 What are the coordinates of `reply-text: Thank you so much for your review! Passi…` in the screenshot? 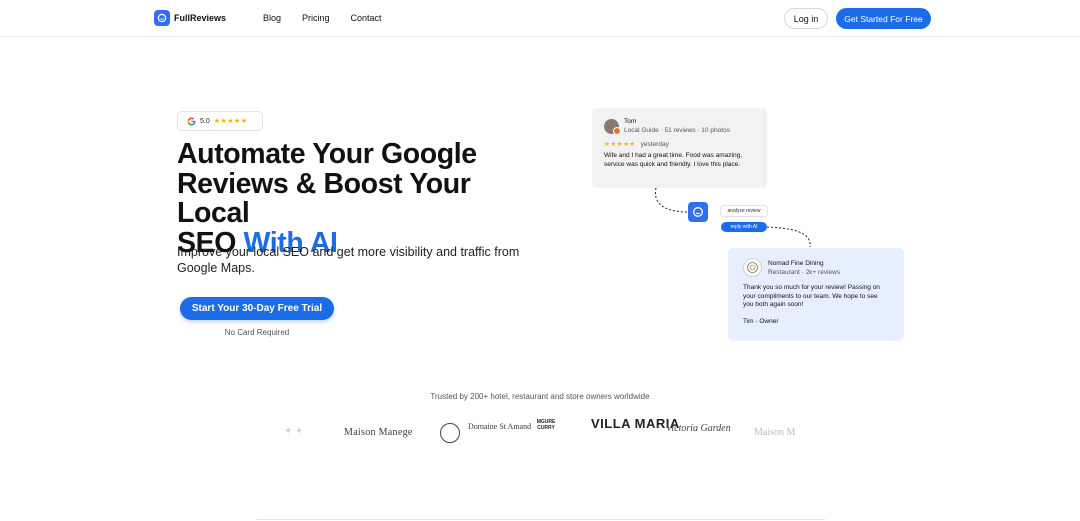 It's located at (811, 296).